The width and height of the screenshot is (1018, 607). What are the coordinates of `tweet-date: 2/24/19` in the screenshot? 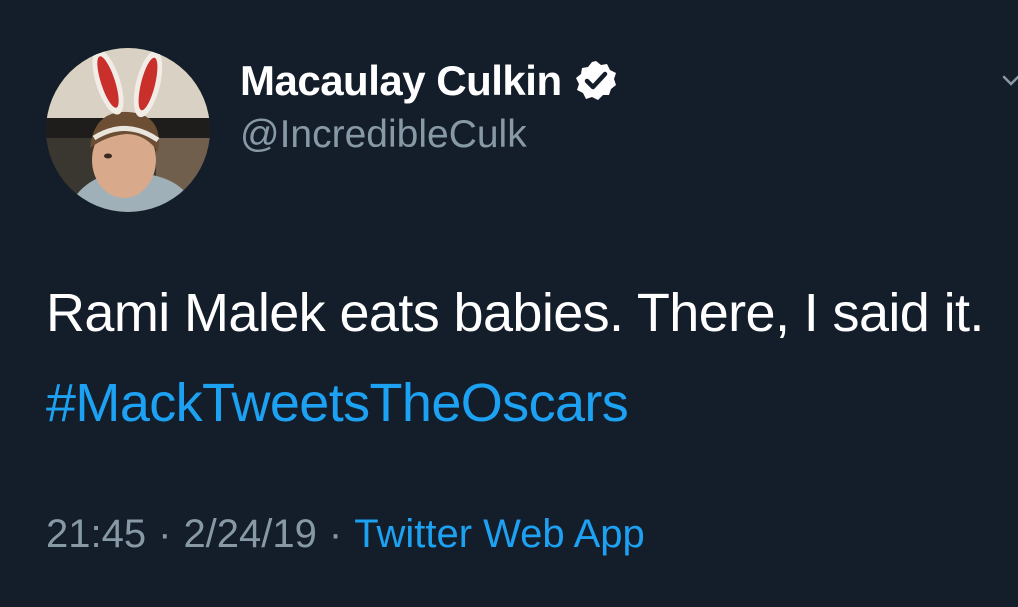 It's located at (249, 534).